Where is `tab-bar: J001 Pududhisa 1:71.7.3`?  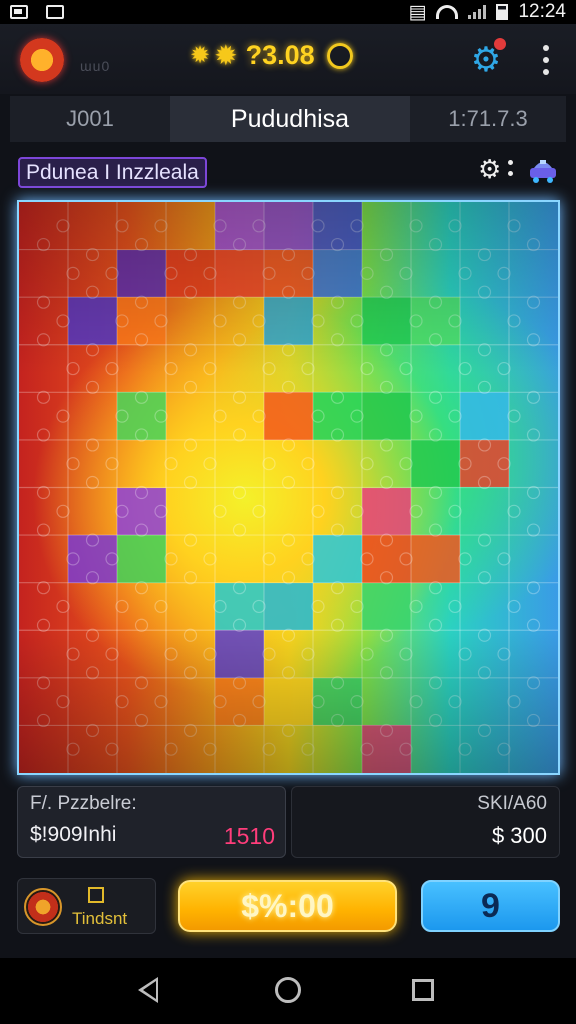 tab-bar: J001 Pududhisa 1:71.7.3 is located at coordinates (288, 119).